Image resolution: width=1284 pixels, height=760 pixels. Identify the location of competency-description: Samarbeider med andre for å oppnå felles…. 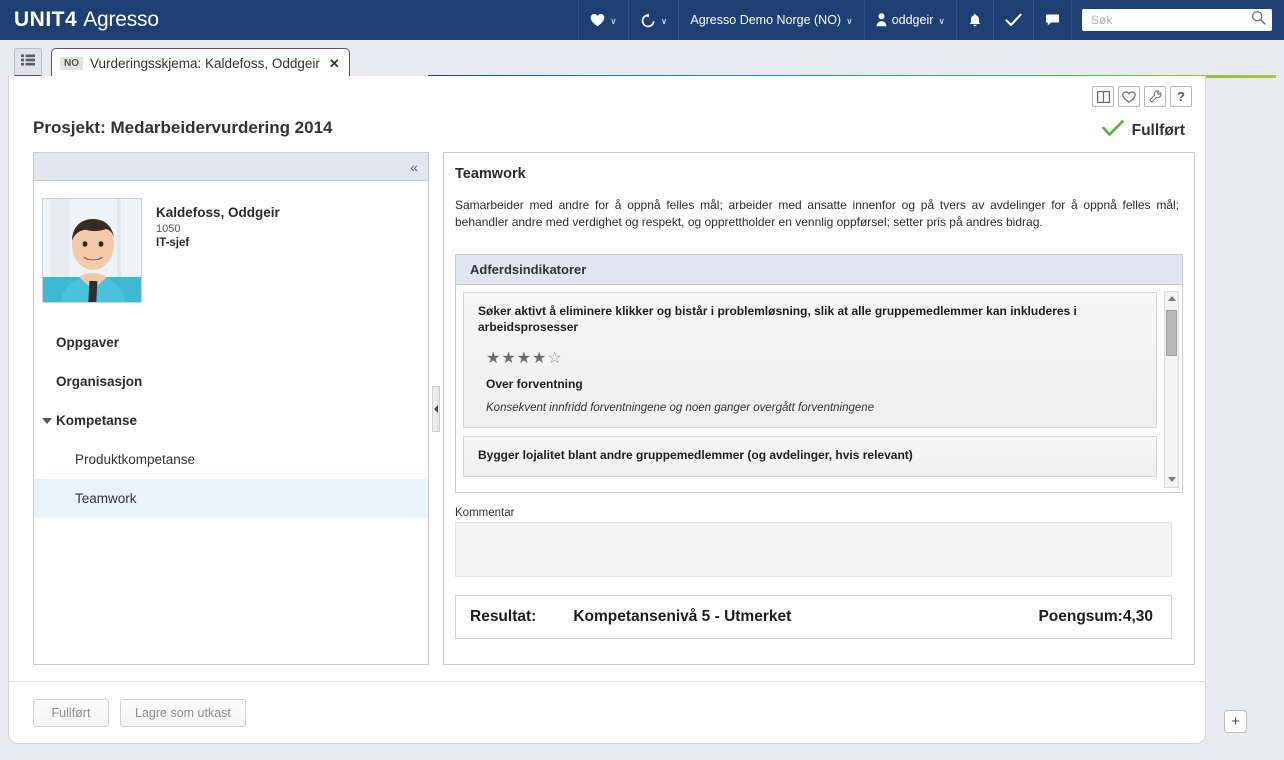
(817, 214).